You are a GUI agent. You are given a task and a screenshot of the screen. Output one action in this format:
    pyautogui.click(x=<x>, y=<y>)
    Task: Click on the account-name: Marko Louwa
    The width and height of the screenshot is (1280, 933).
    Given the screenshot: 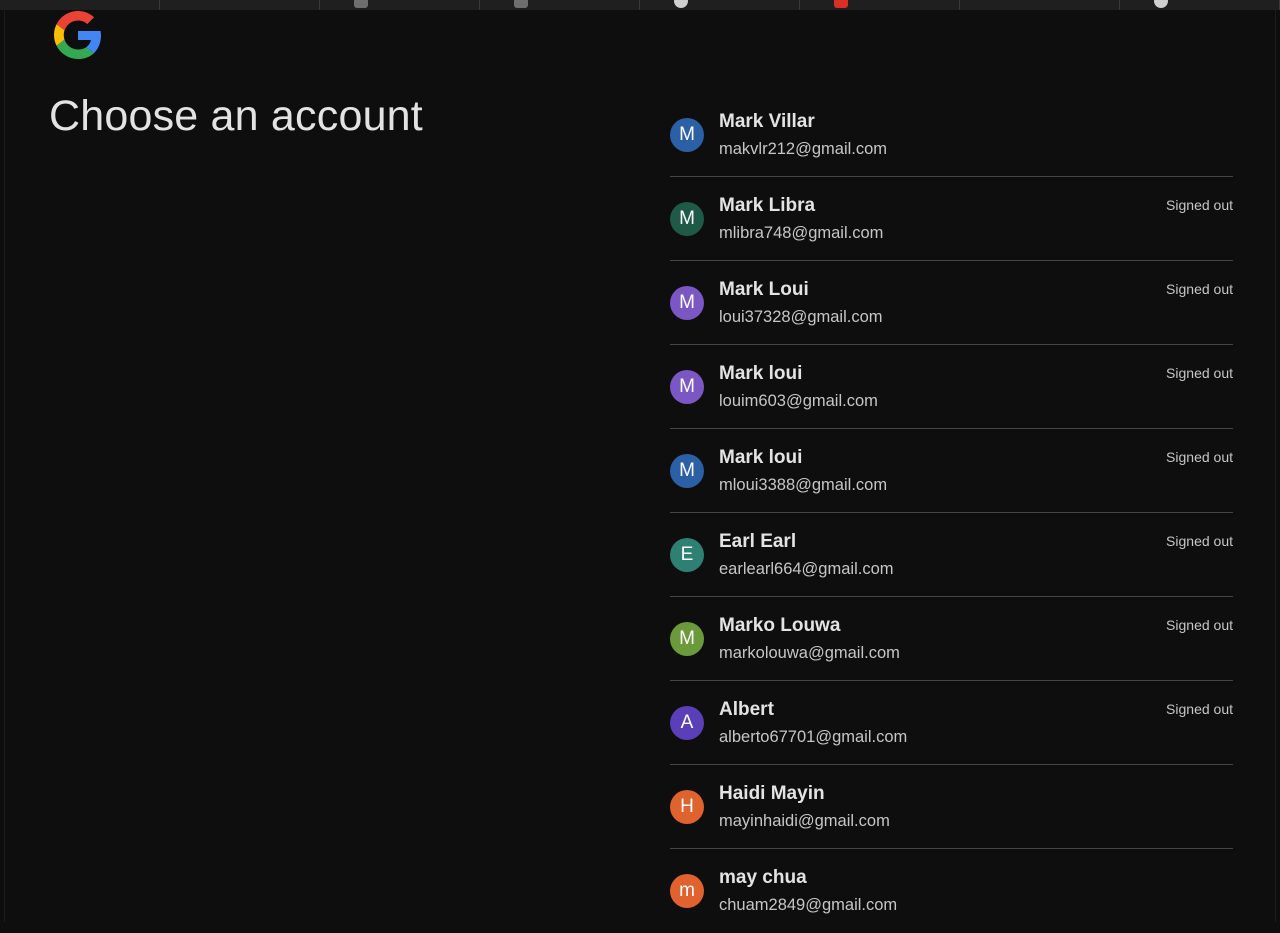 What is the action you would take?
    pyautogui.click(x=780, y=625)
    